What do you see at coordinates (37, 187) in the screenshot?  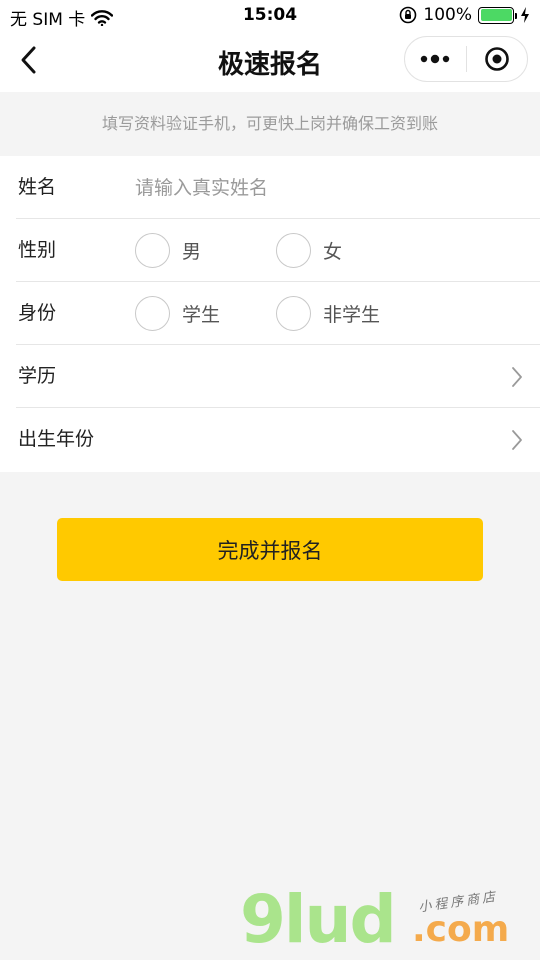 I see `name-label: 姓名` at bounding box center [37, 187].